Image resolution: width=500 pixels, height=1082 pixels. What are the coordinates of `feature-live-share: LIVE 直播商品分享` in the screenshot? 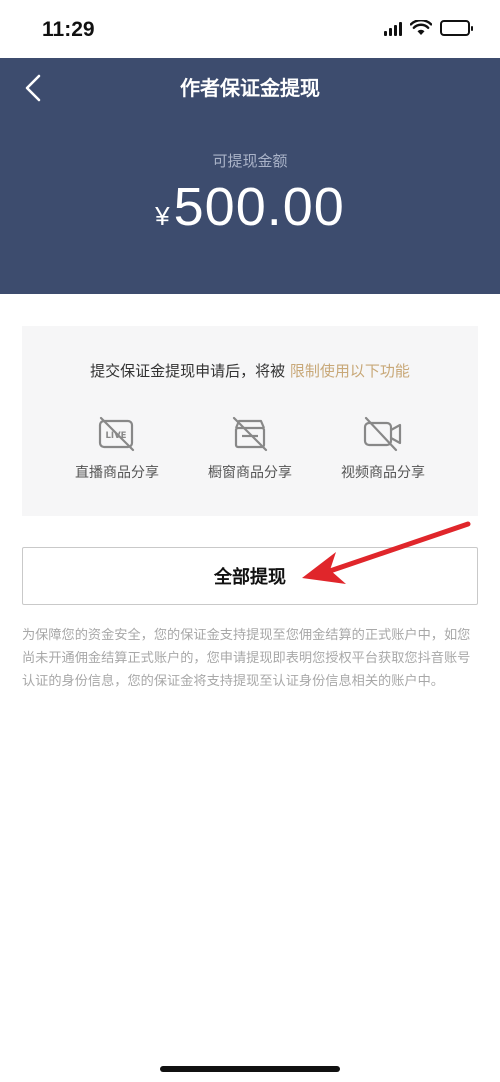 It's located at (117, 449).